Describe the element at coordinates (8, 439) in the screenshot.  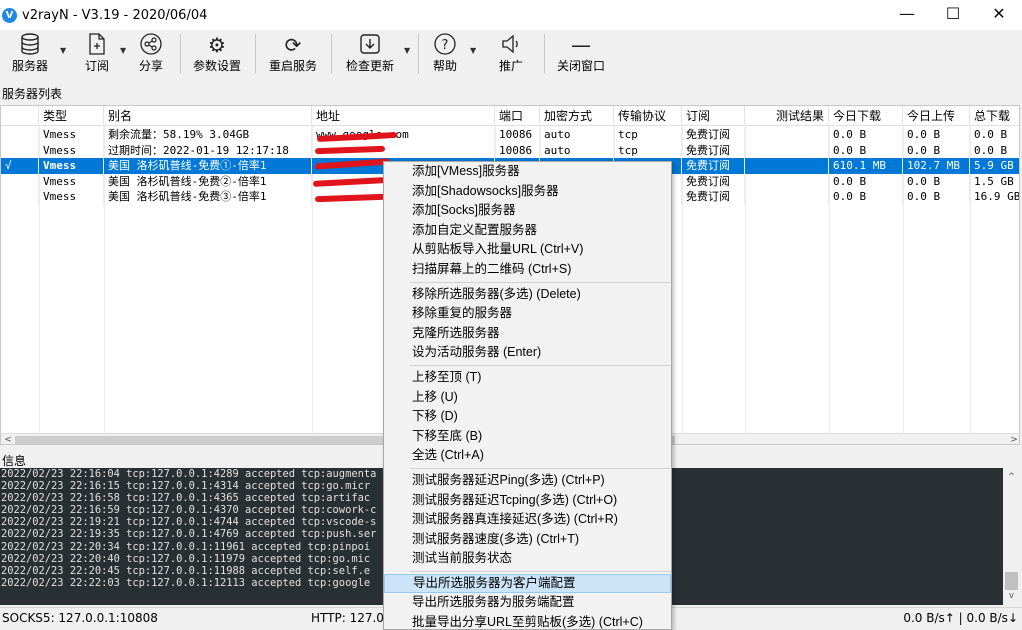
I see `scroll-left-icon: <` at that location.